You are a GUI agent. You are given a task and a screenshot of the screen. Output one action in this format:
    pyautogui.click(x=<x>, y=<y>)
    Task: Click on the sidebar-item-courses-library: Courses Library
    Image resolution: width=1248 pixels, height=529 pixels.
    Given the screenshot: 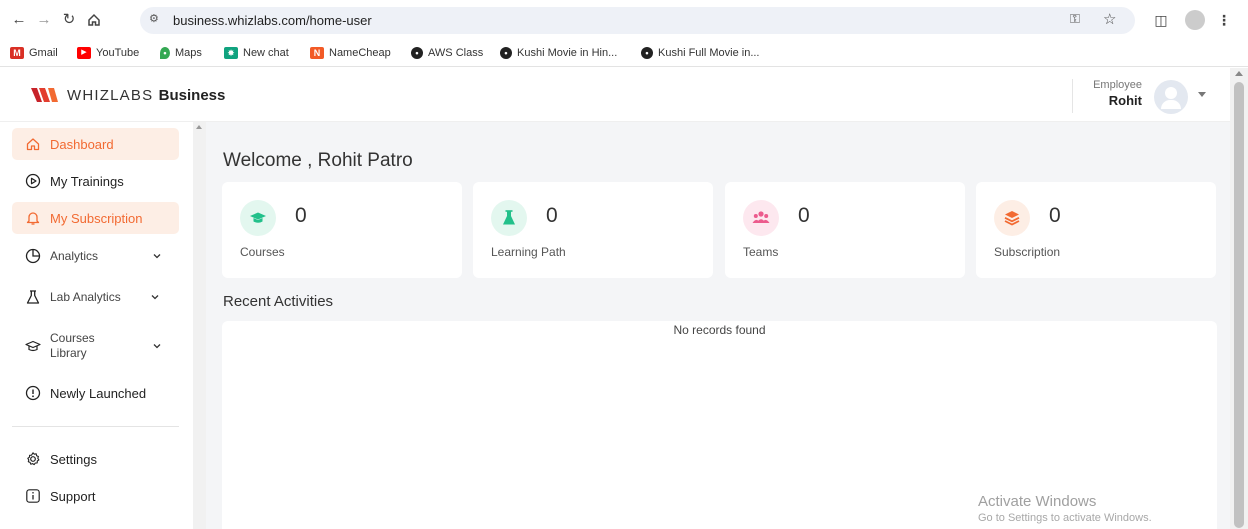 What is the action you would take?
    pyautogui.click(x=95, y=346)
    